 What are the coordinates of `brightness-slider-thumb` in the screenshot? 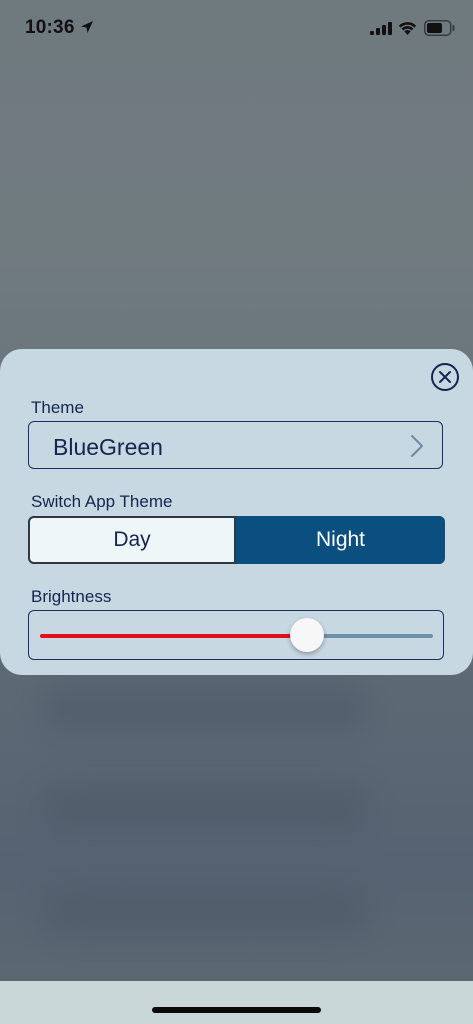 It's located at (307, 635).